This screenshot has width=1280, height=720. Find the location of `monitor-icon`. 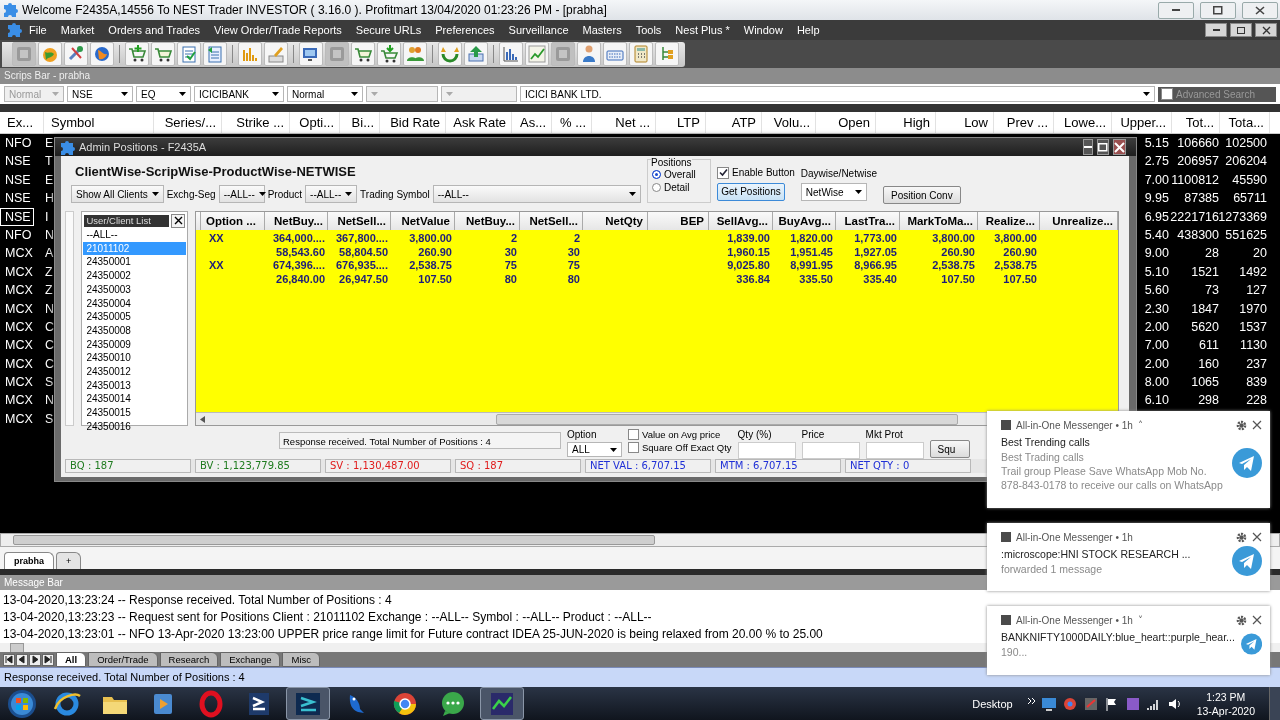

monitor-icon is located at coordinates (1048, 703).